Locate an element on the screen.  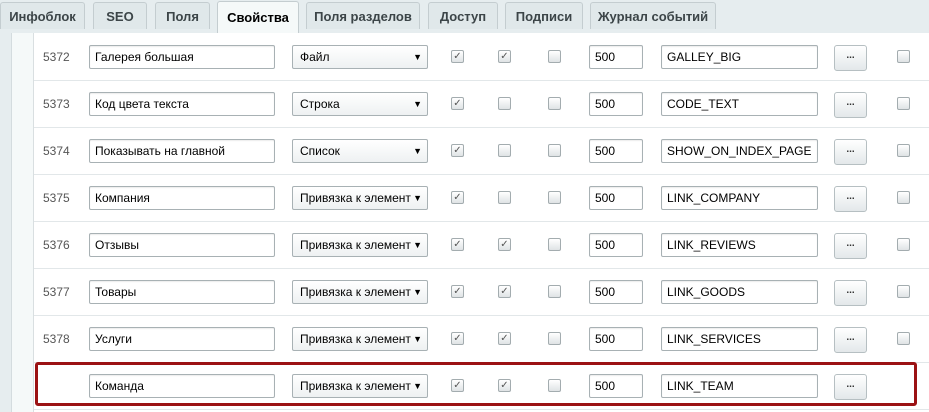
property-name-input: Код цвета текста is located at coordinates (182, 104).